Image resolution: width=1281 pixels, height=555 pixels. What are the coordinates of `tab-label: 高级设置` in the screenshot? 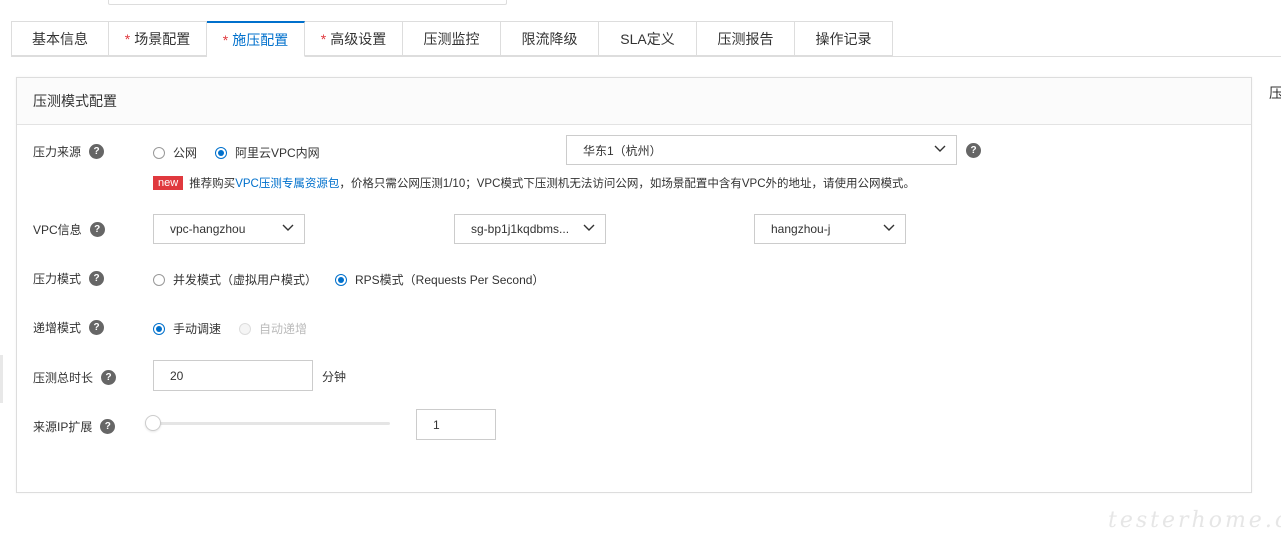 It's located at (358, 38).